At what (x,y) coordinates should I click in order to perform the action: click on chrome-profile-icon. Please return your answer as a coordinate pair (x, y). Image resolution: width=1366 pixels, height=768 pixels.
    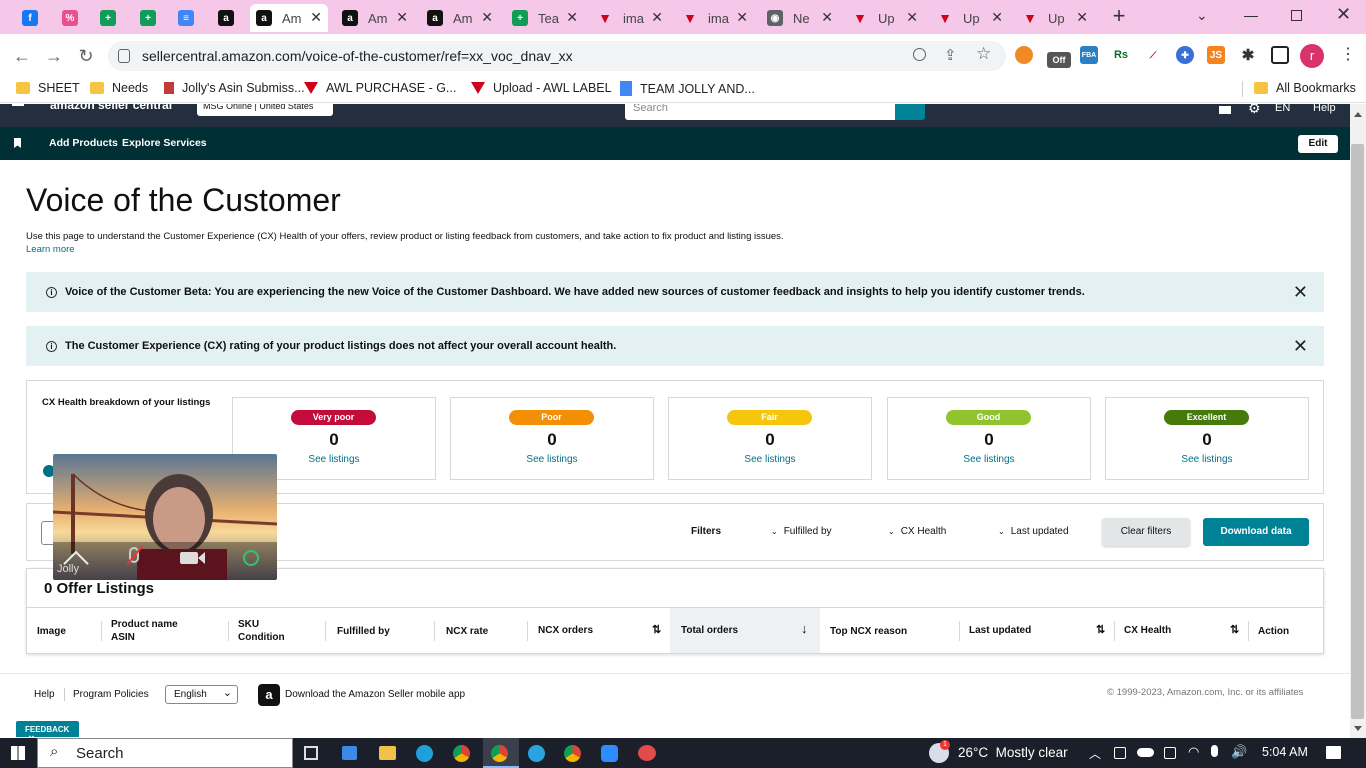
    Looking at the image, I should click on (572, 753).